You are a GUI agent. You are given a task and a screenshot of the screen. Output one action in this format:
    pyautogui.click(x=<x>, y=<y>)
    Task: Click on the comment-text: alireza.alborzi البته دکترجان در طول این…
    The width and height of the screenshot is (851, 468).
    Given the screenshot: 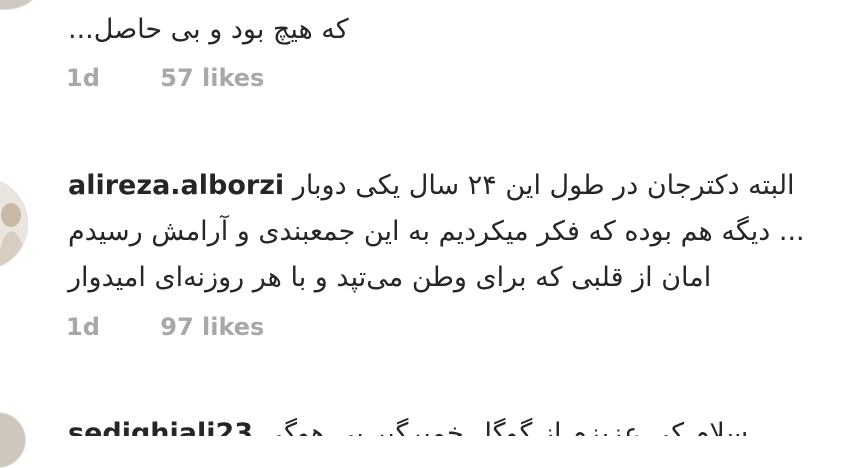 What is the action you would take?
    pyautogui.click(x=431, y=186)
    